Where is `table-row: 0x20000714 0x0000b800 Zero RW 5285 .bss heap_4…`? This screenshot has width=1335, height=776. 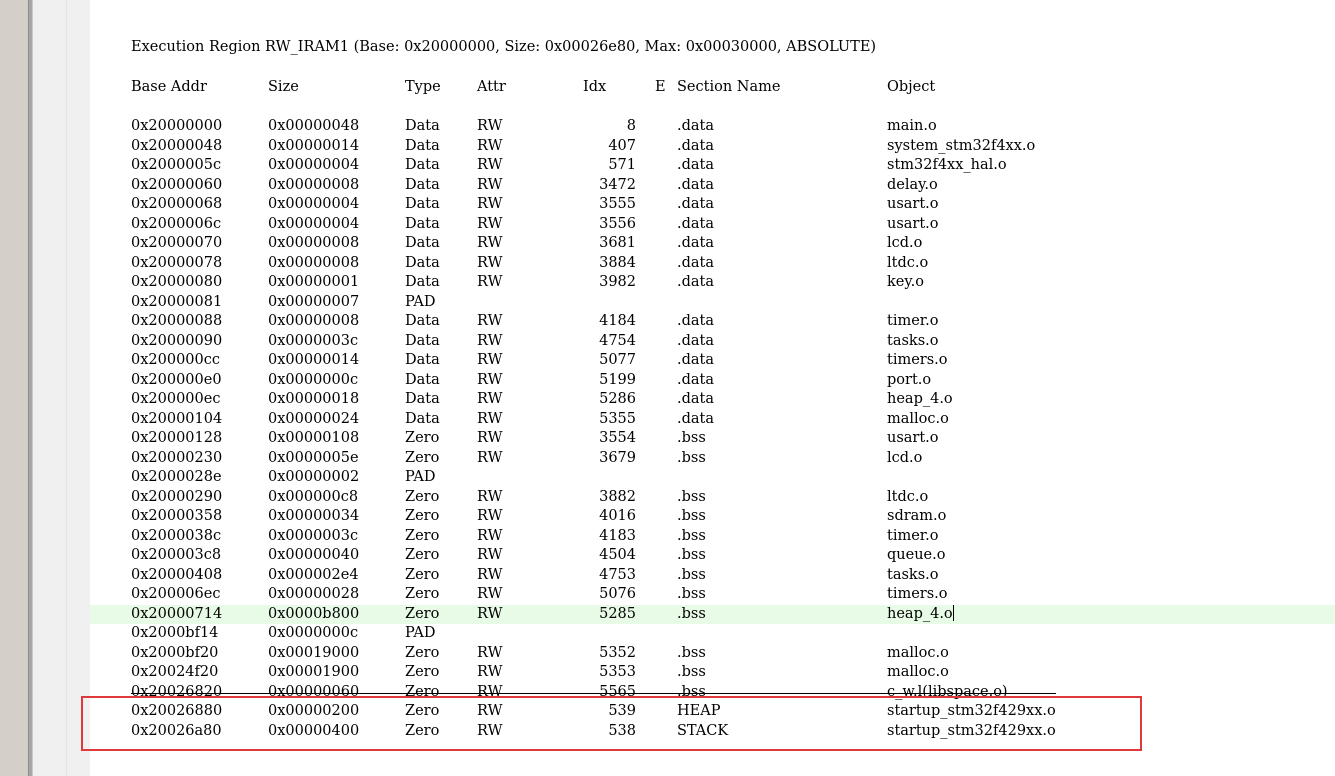
table-row: 0x20000714 0x0000b800 Zero RW 5285 .bss heap_4… is located at coordinates (712, 614).